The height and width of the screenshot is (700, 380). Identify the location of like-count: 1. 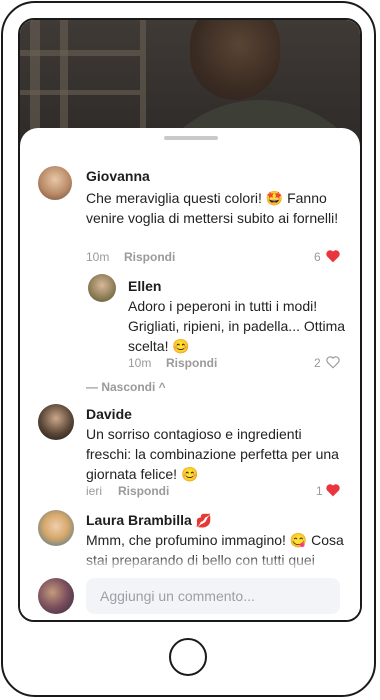
(319, 491).